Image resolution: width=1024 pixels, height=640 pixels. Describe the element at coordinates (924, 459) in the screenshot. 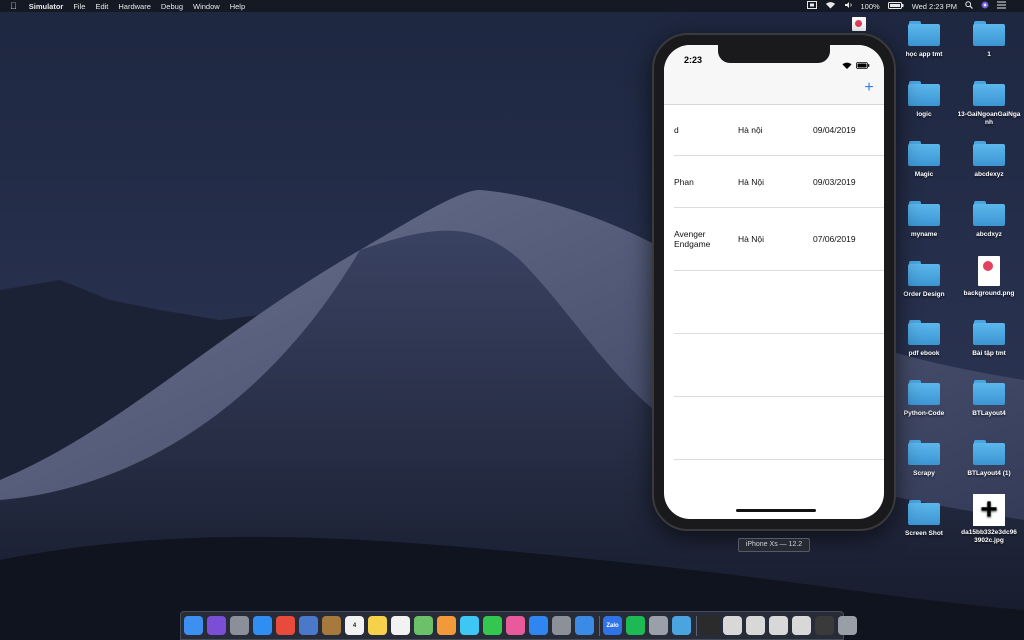

I see `desktop-folder: Scrapy` at that location.